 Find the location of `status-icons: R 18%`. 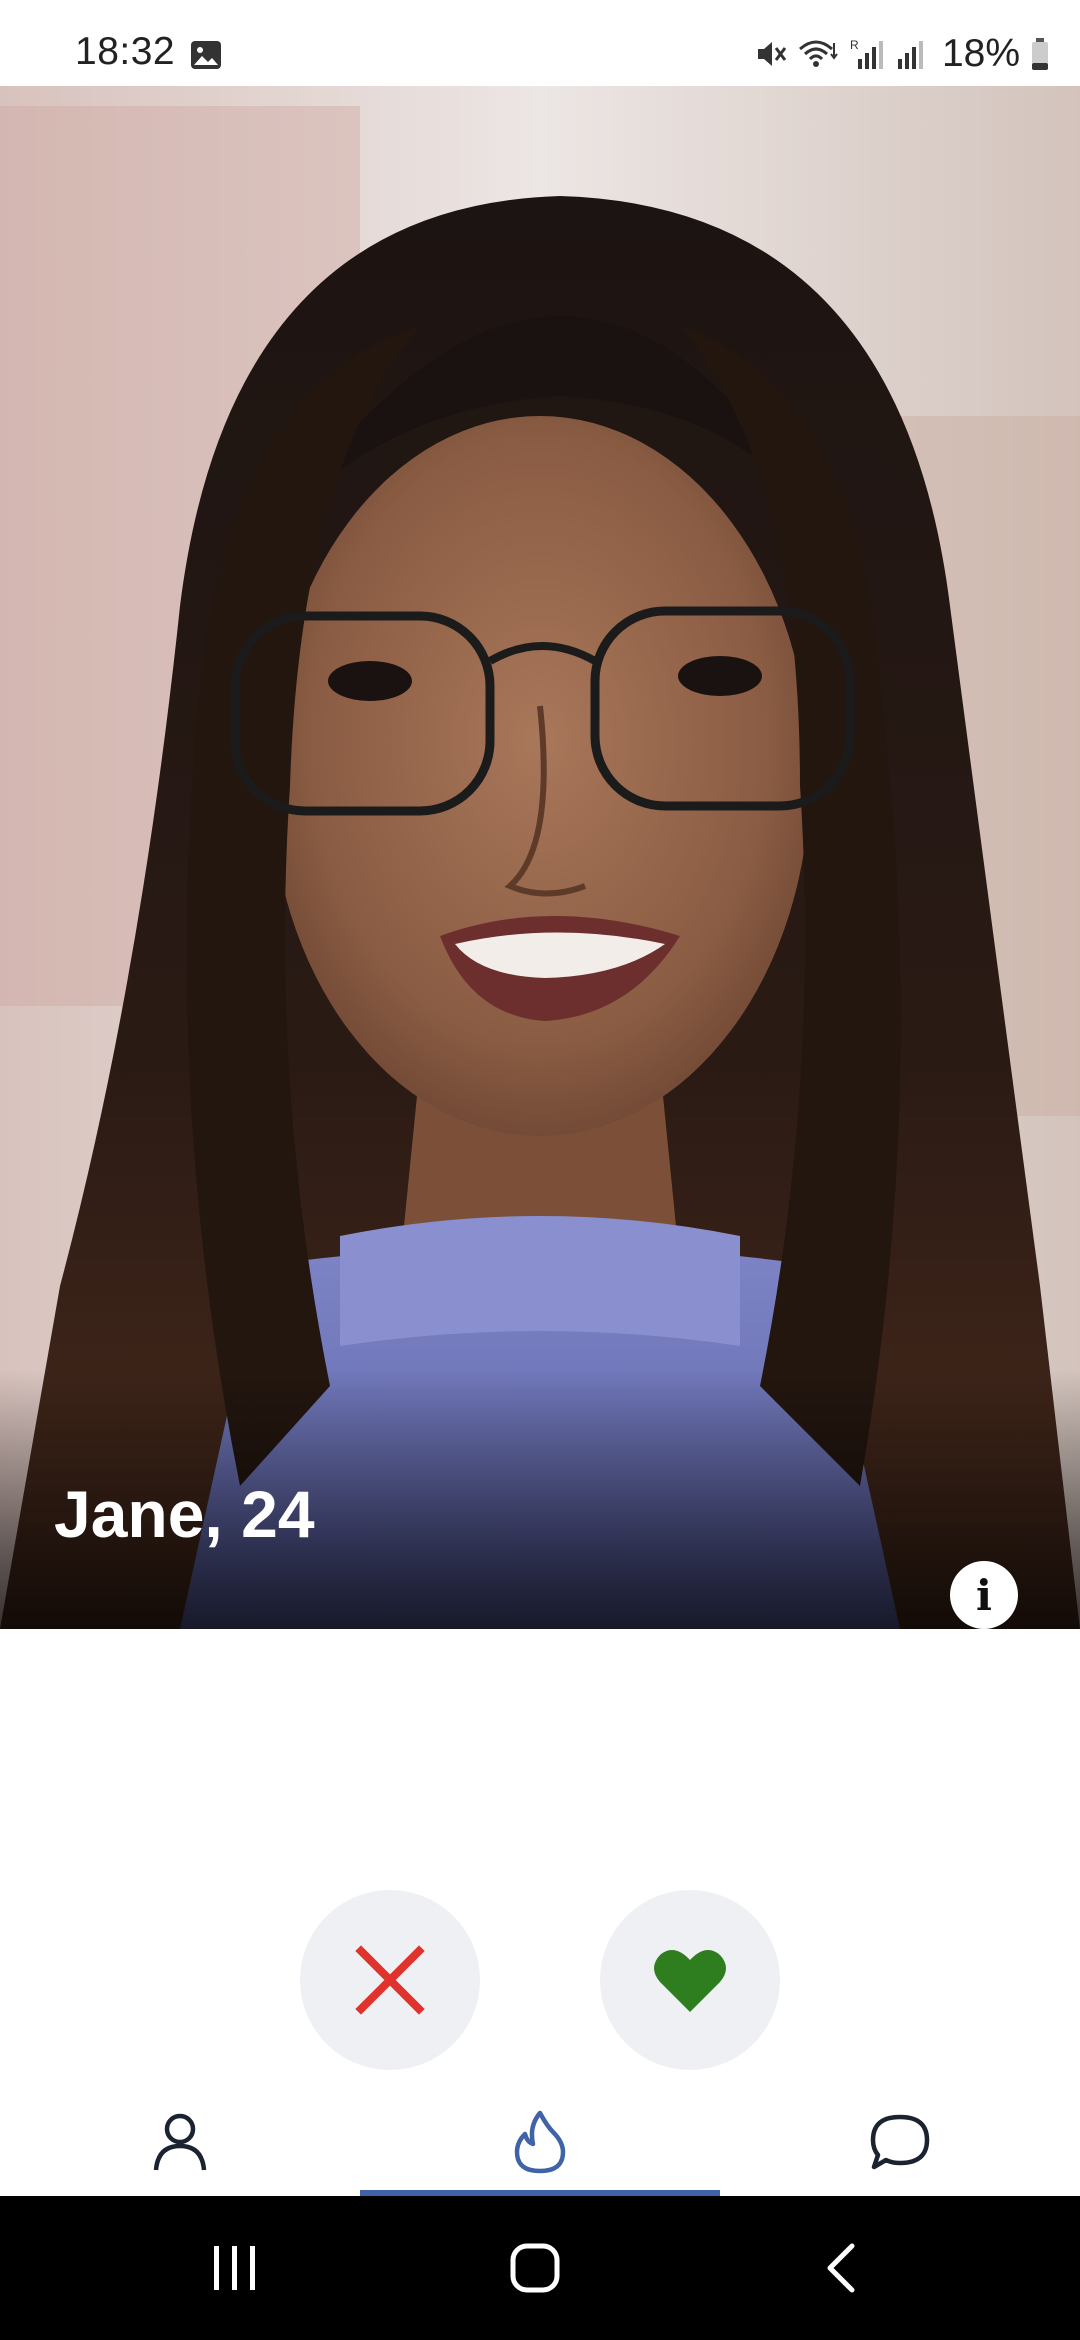

status-icons: R 18% is located at coordinates (902, 54).